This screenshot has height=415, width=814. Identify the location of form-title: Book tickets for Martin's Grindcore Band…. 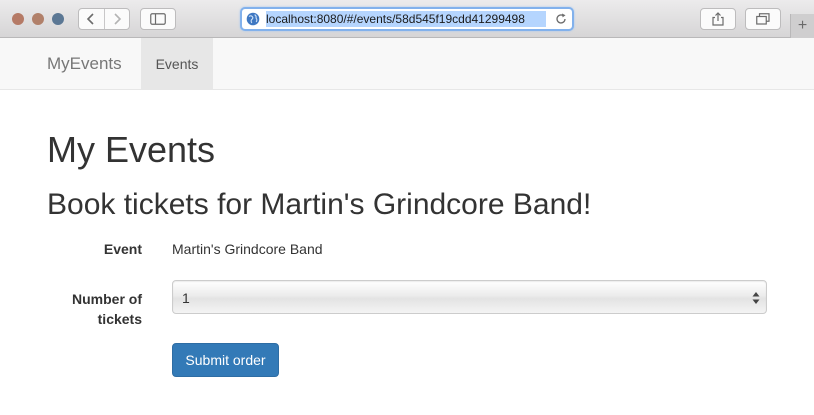
(319, 204).